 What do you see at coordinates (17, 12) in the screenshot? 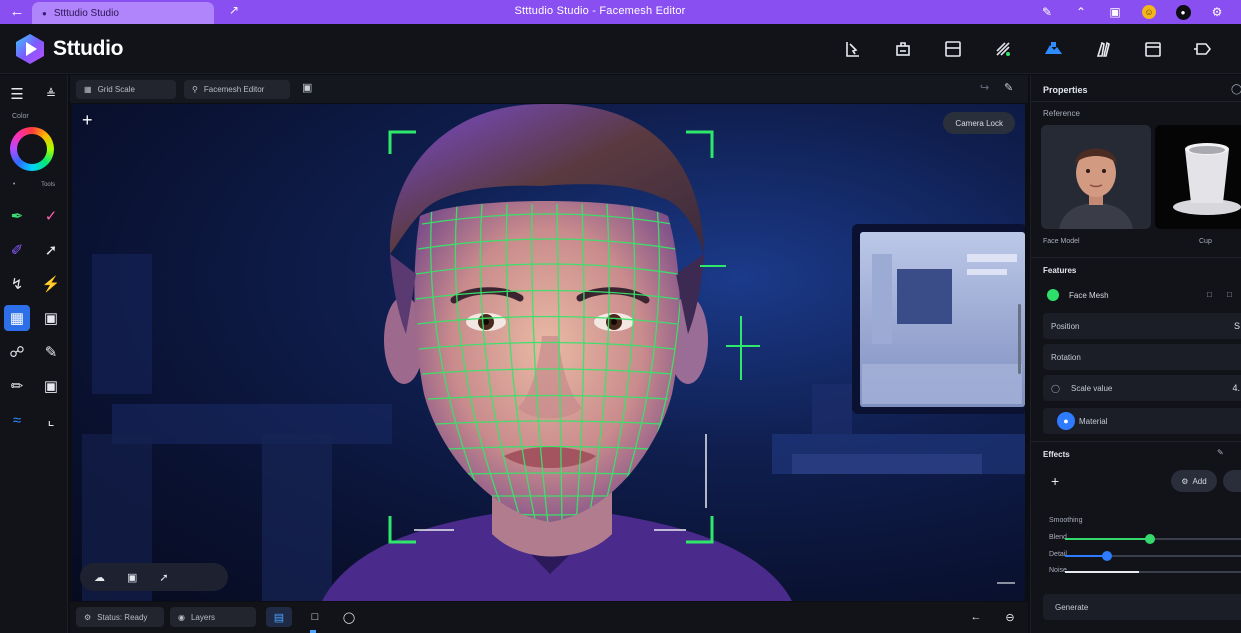
I see `back-arrow-icon: ←` at bounding box center [17, 12].